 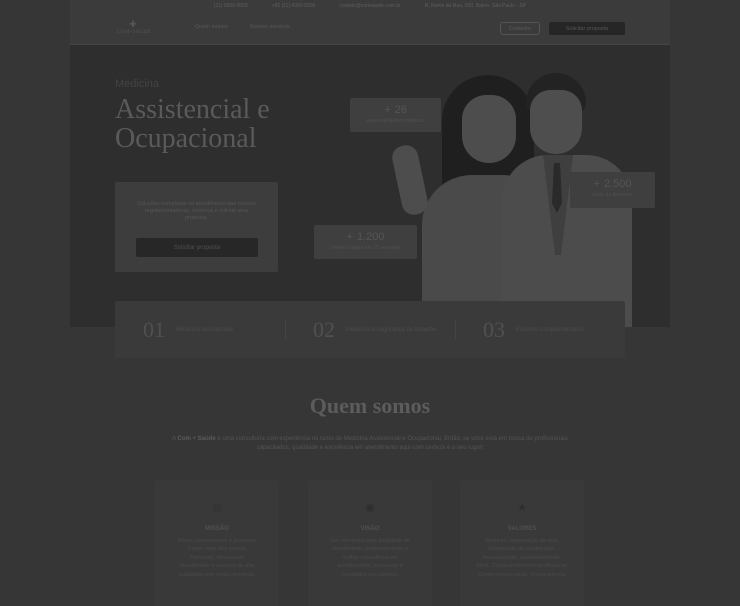 I want to click on main-nav: Quem somos Nossos serviços, so click(x=242, y=27).